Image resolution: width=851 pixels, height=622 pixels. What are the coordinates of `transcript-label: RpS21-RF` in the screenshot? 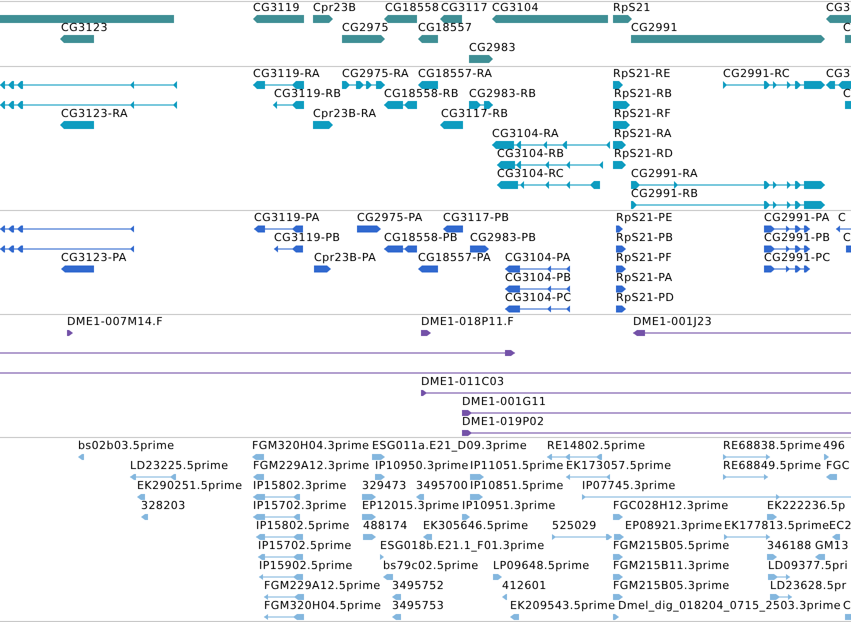 It's located at (643, 114).